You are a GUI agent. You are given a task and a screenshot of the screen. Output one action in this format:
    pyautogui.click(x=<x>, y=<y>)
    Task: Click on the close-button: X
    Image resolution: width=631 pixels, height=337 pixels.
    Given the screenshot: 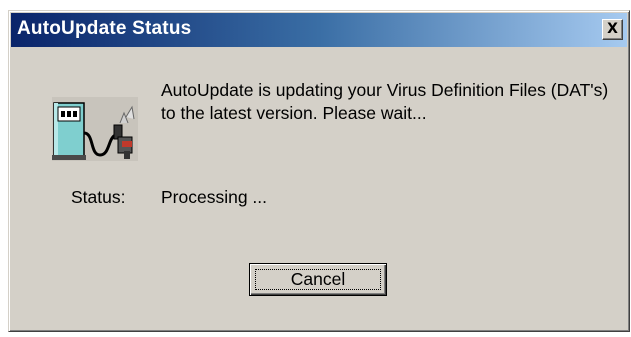 What is the action you would take?
    pyautogui.click(x=612, y=29)
    